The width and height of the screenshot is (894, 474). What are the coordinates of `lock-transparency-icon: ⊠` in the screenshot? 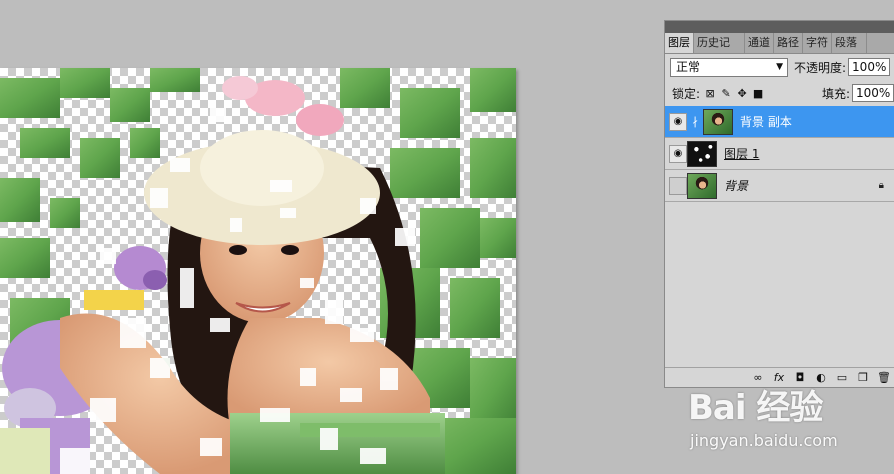 It's located at (710, 93).